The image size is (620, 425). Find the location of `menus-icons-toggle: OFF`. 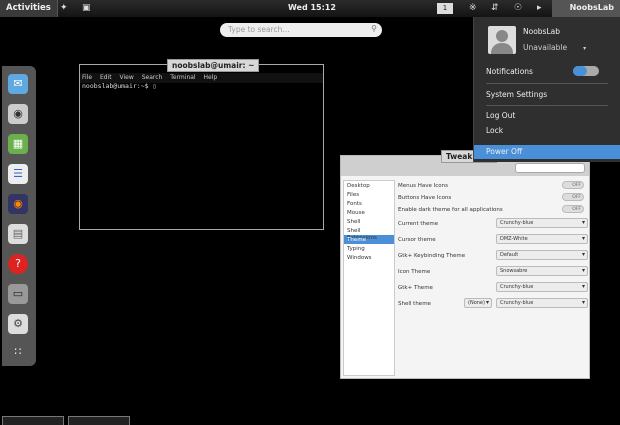

menus-icons-toggle: OFF is located at coordinates (573, 185).